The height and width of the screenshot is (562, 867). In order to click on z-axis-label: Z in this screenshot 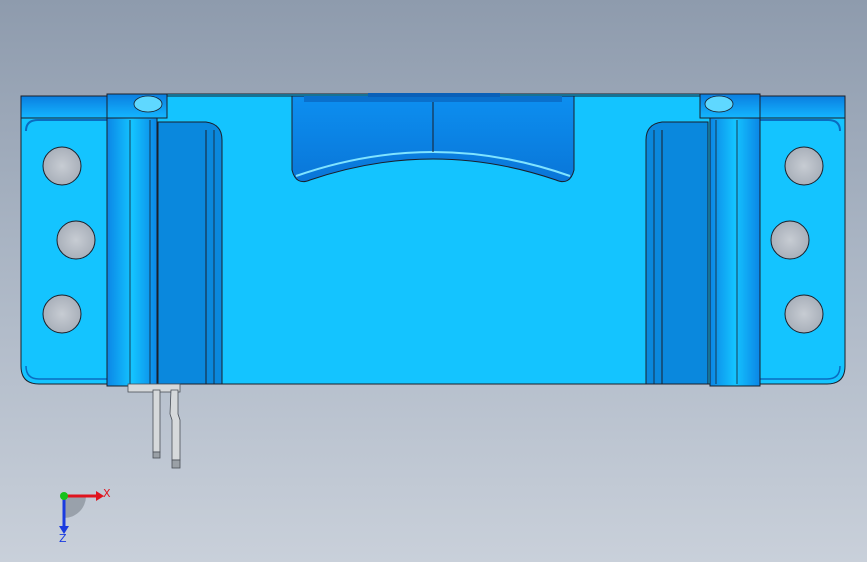, I will do `click(63, 538)`.